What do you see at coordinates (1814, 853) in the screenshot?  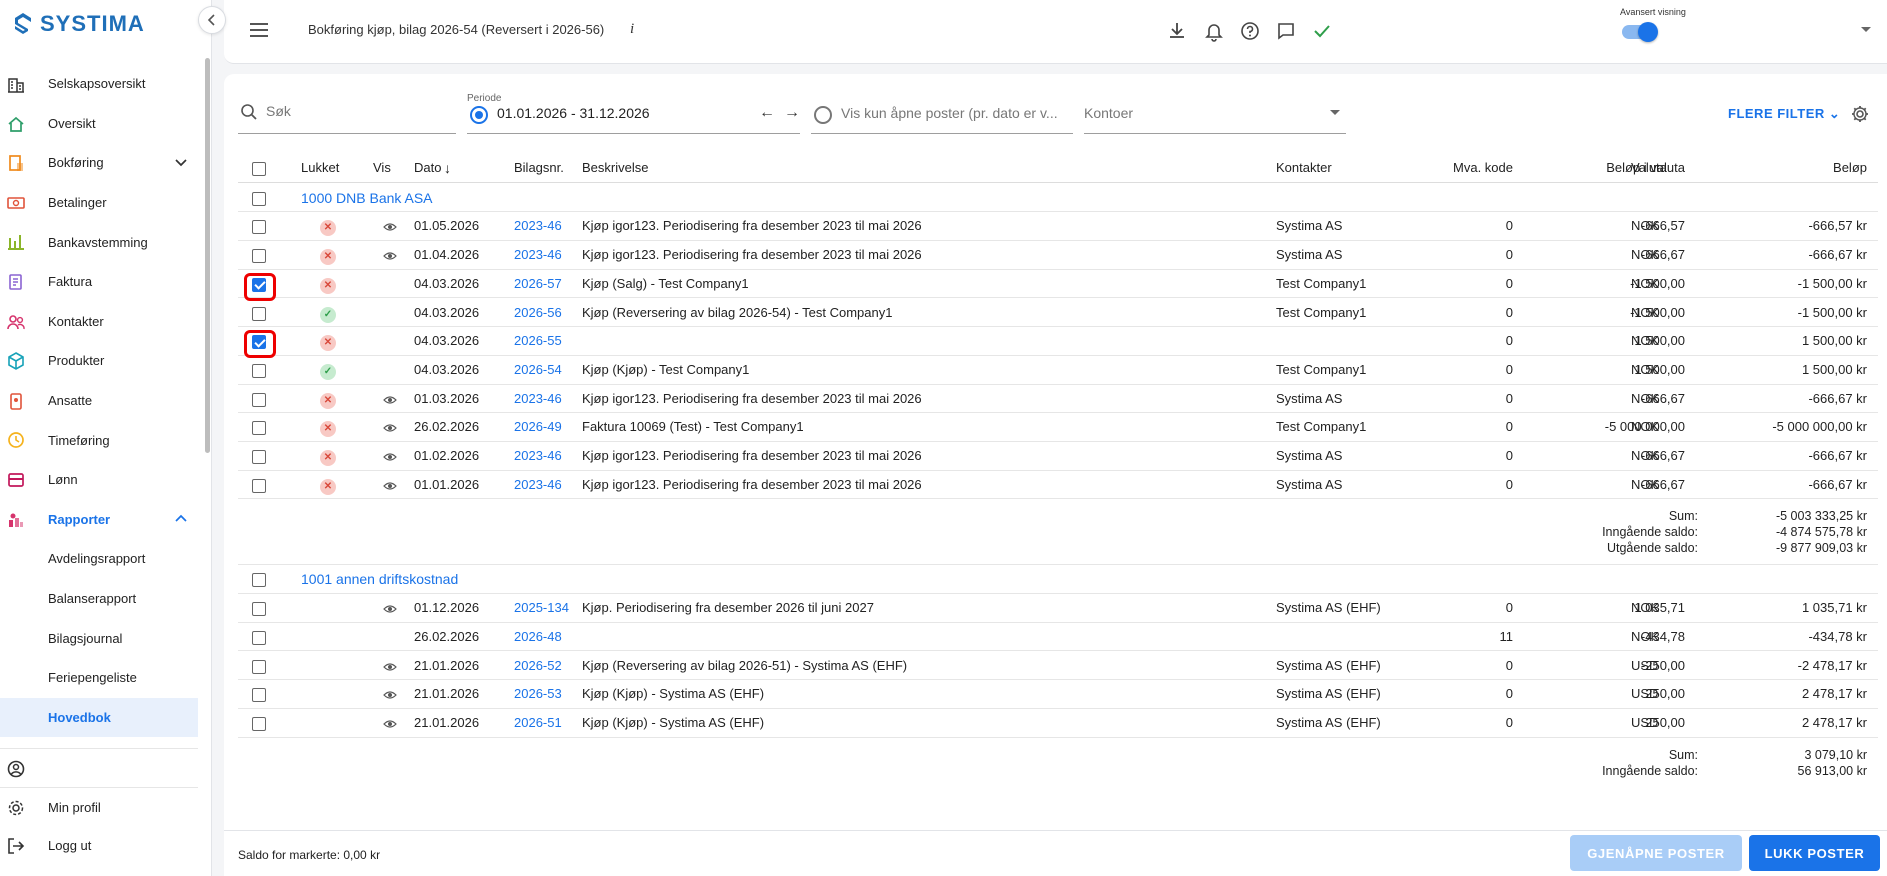 I see `close-entries-button: LUKK POSTER` at bounding box center [1814, 853].